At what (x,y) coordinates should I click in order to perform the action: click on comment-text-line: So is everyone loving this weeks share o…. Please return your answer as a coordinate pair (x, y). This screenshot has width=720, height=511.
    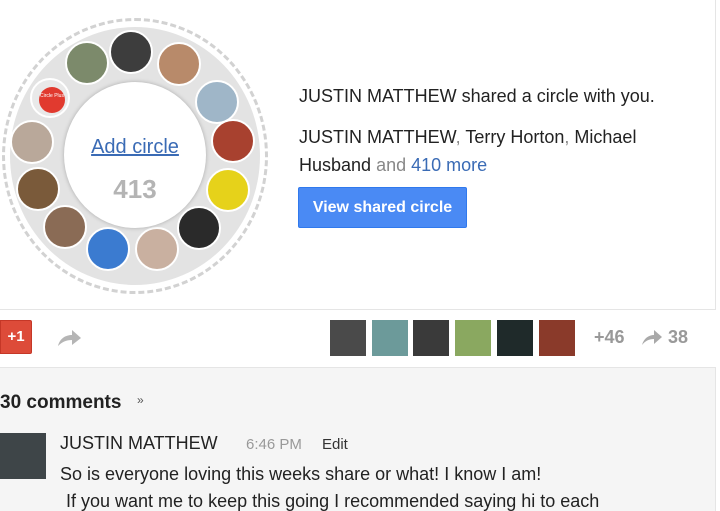
    Looking at the image, I should click on (301, 474).